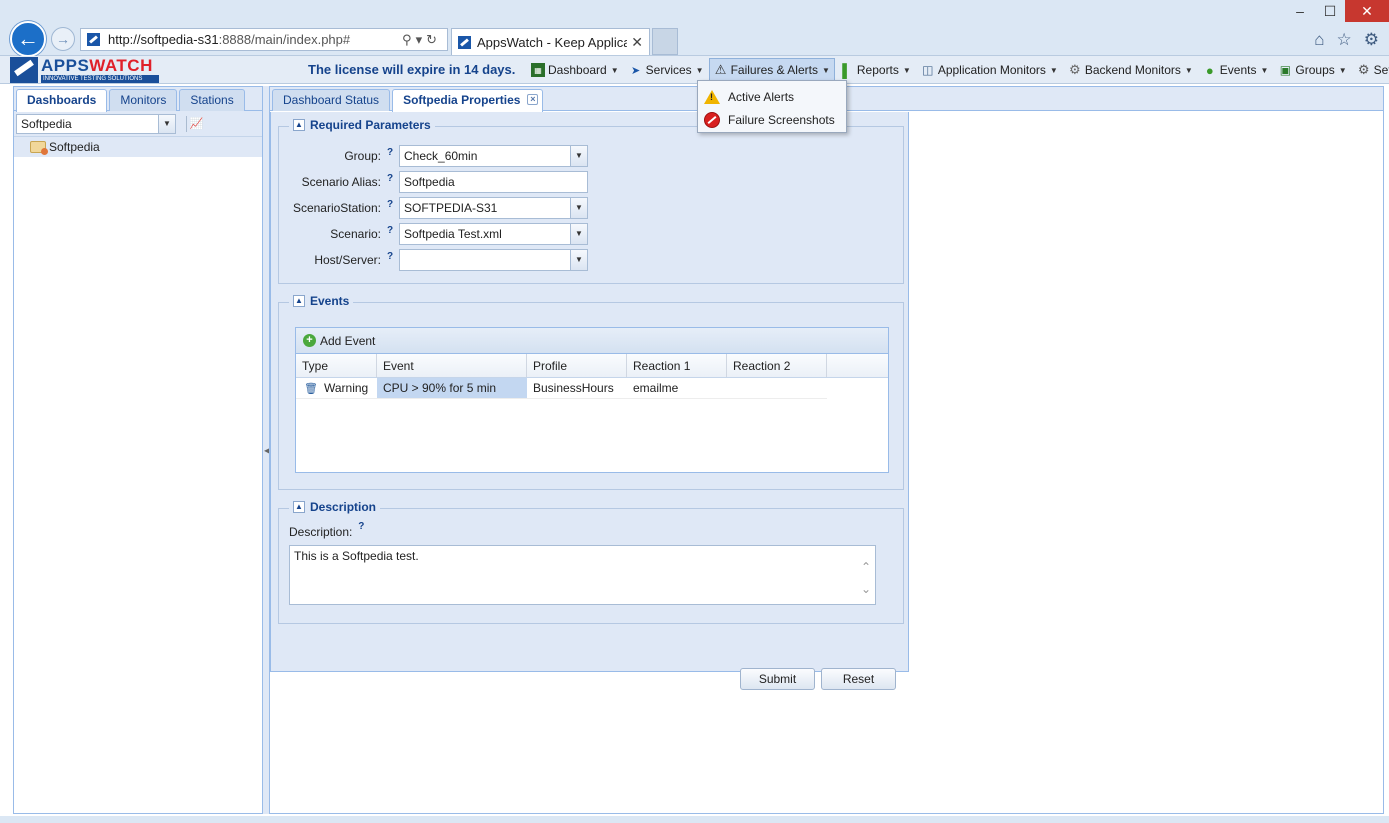 This screenshot has height=823, width=1389. Describe the element at coordinates (1344, 40) in the screenshot. I see `favorites-star-icon: ☆` at that location.